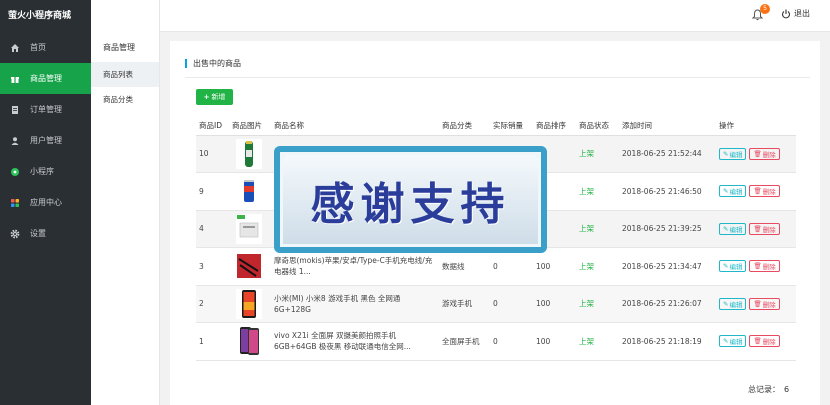 This screenshot has width=830, height=405. Describe the element at coordinates (217, 63) in the screenshot. I see `panel-title-text: 出售中的商品` at that location.